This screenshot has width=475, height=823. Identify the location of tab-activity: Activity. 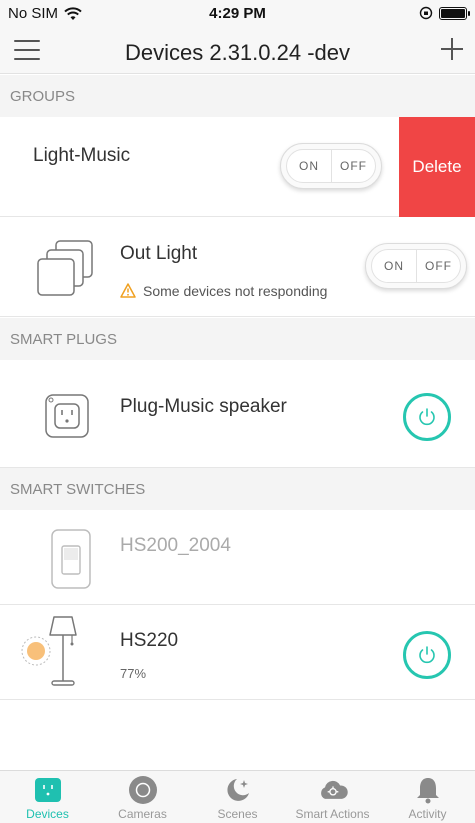
(427, 797).